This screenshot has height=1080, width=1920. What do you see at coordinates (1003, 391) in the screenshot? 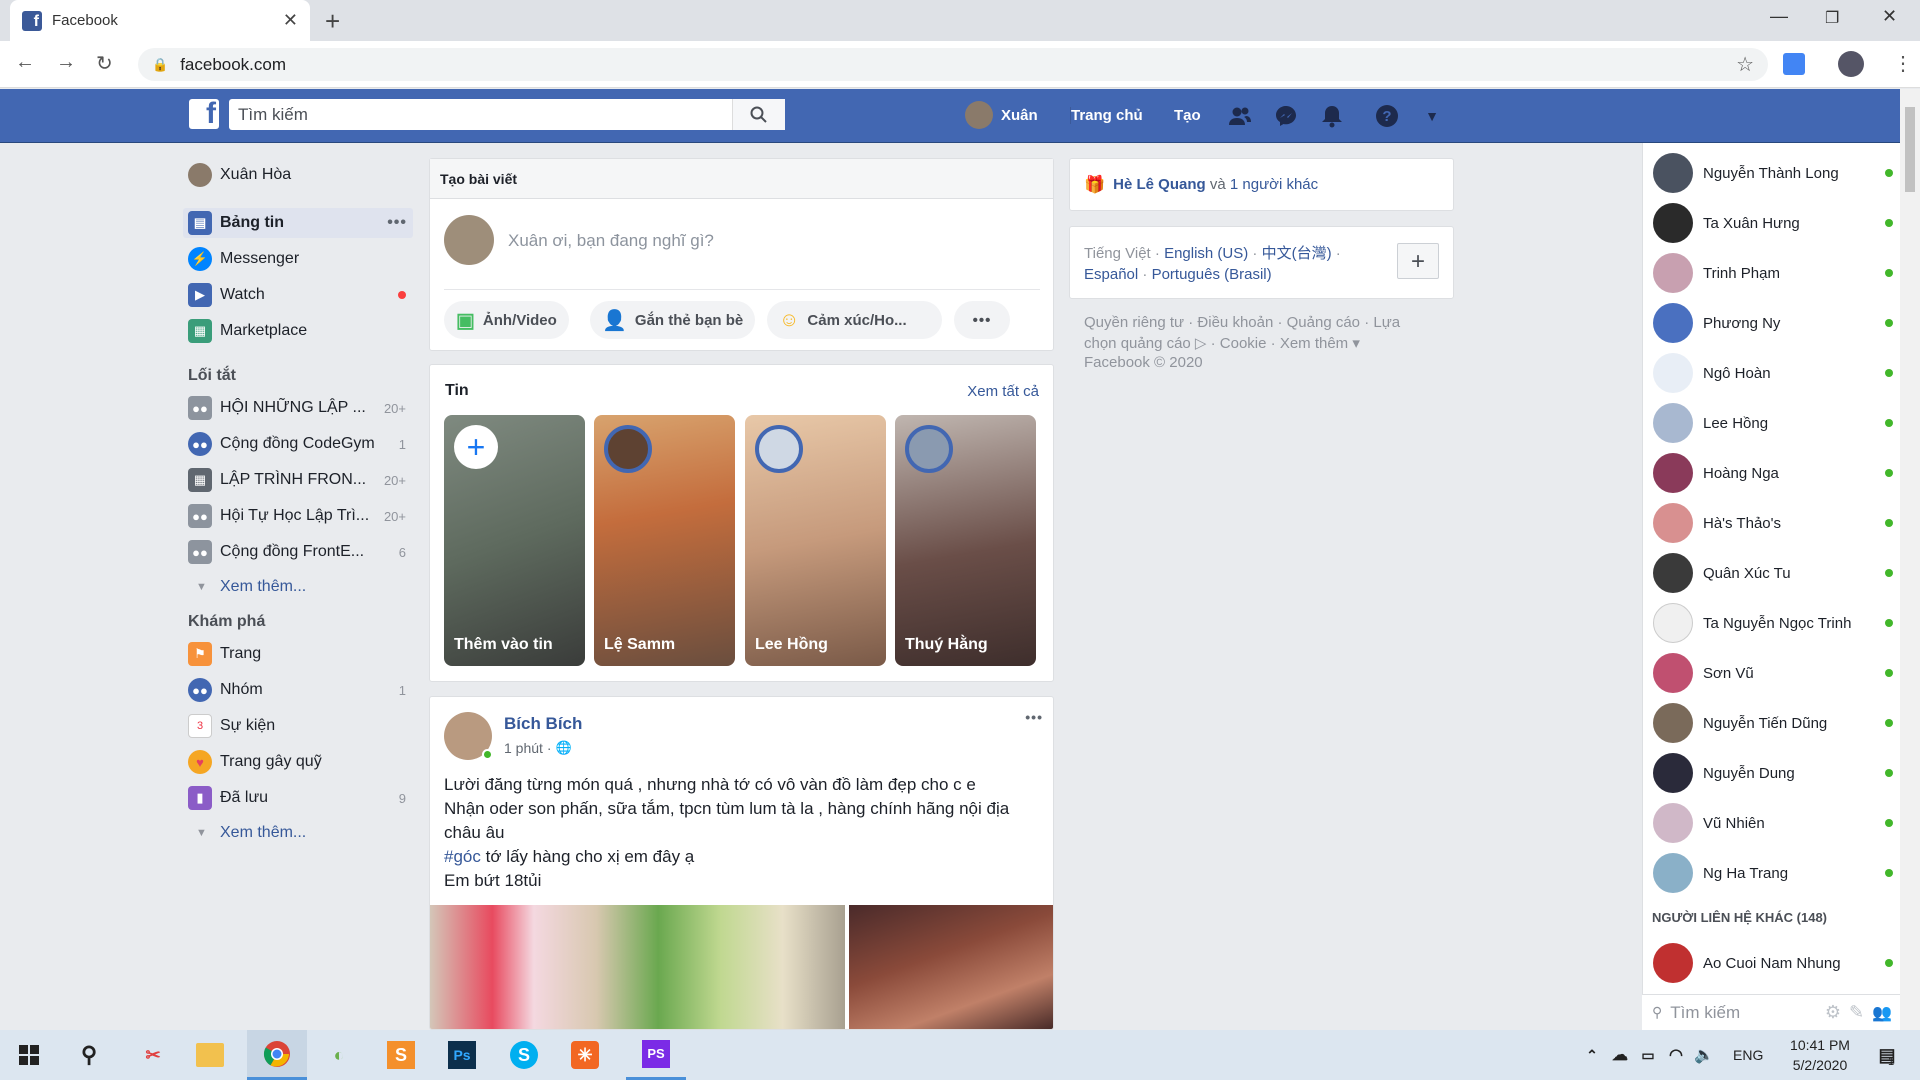
I see `see-all-stories-link: Xem tất cả` at bounding box center [1003, 391].